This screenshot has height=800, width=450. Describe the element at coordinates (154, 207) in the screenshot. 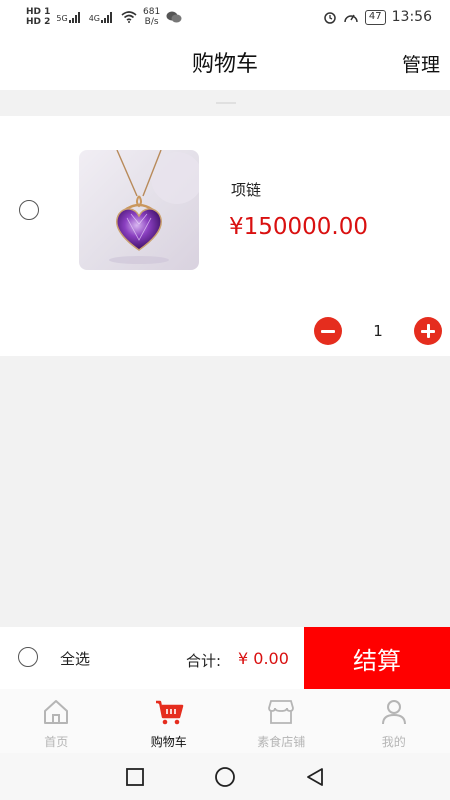

I see `necklace-illustration` at that location.